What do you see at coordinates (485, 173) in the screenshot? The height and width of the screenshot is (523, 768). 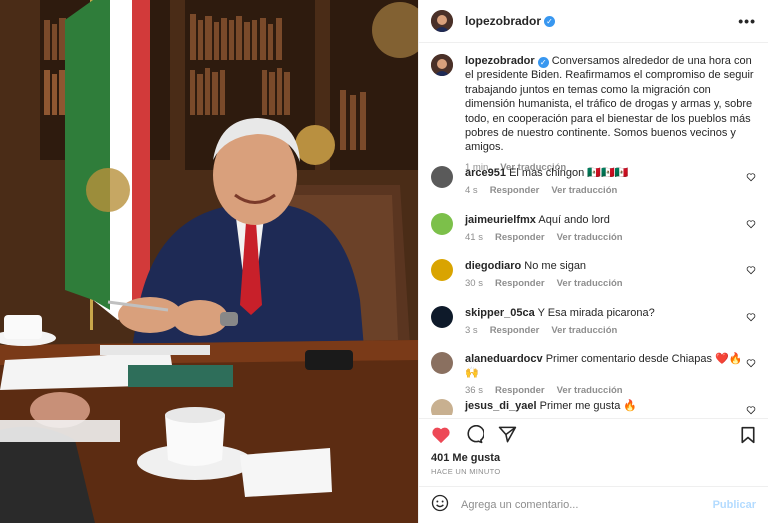 I see `comment-username: arce951` at bounding box center [485, 173].